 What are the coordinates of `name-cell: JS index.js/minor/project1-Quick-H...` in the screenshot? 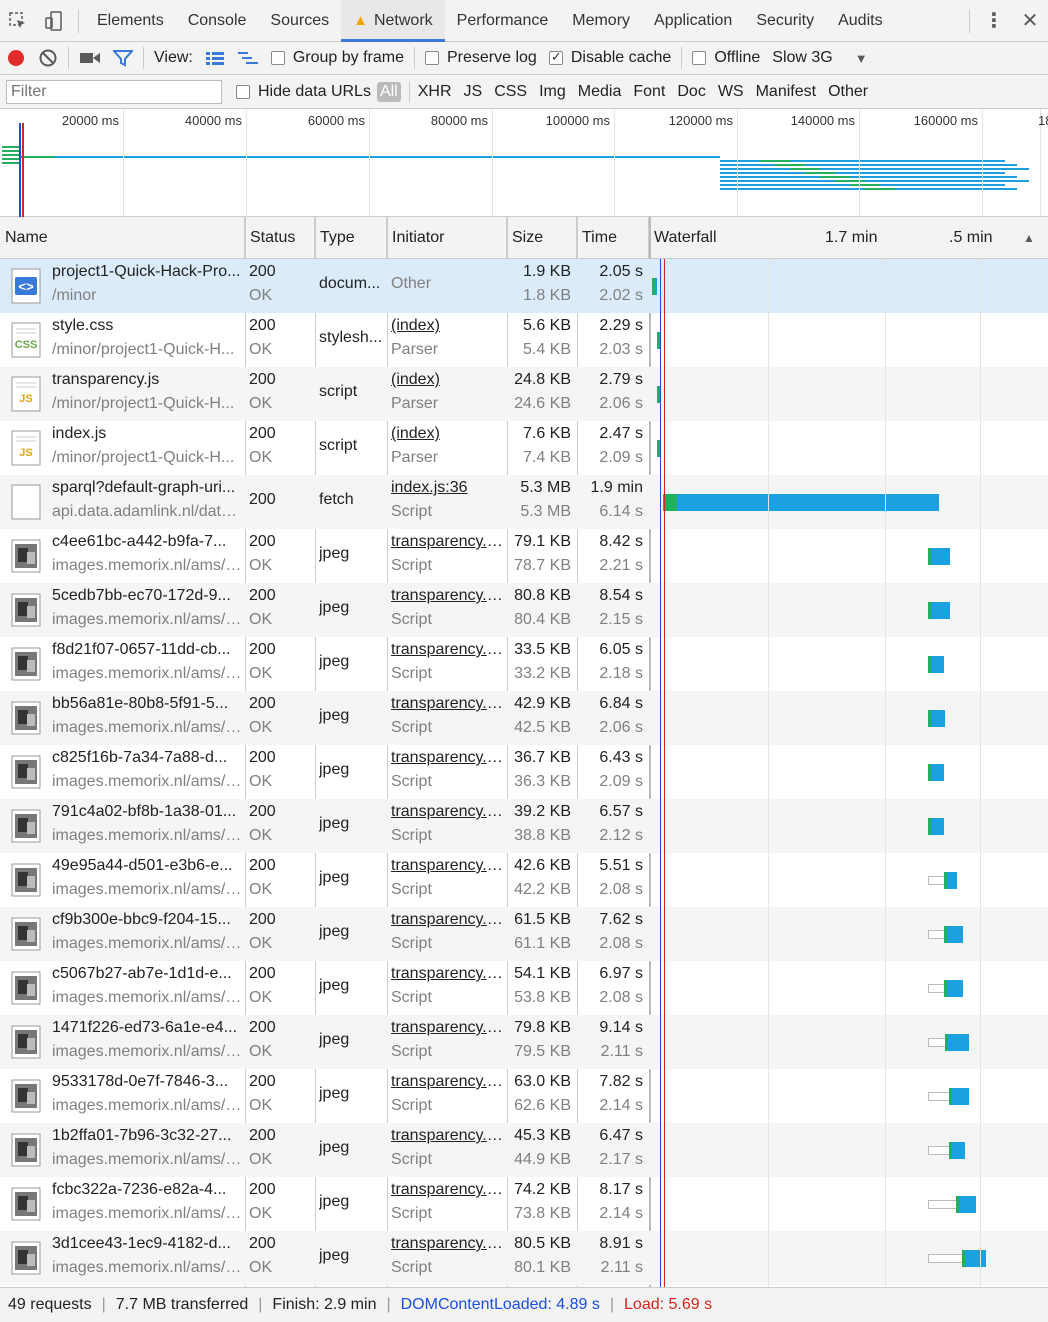 It's located at (122, 448).